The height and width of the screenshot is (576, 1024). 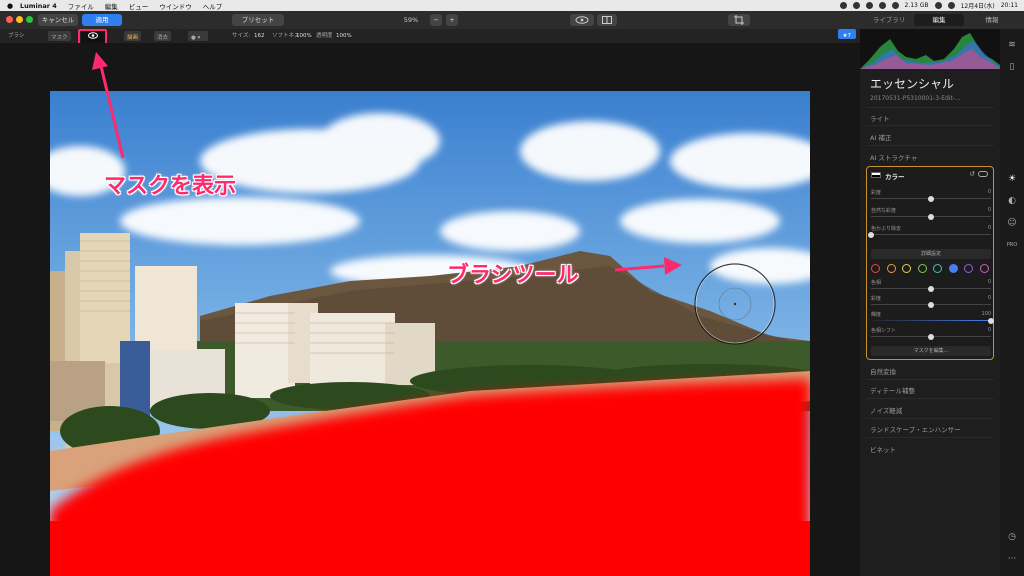 I want to click on status-area: 2.13 GB 12月4日(水) 20:11, so click(x=928, y=5).